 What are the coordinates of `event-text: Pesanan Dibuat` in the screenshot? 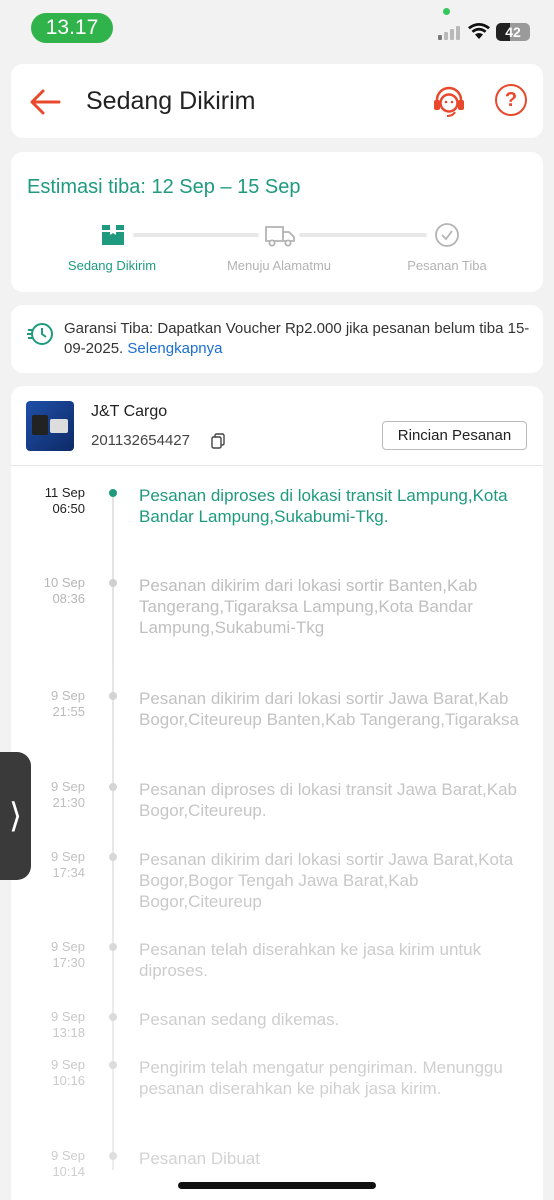 It's located at (199, 1158).